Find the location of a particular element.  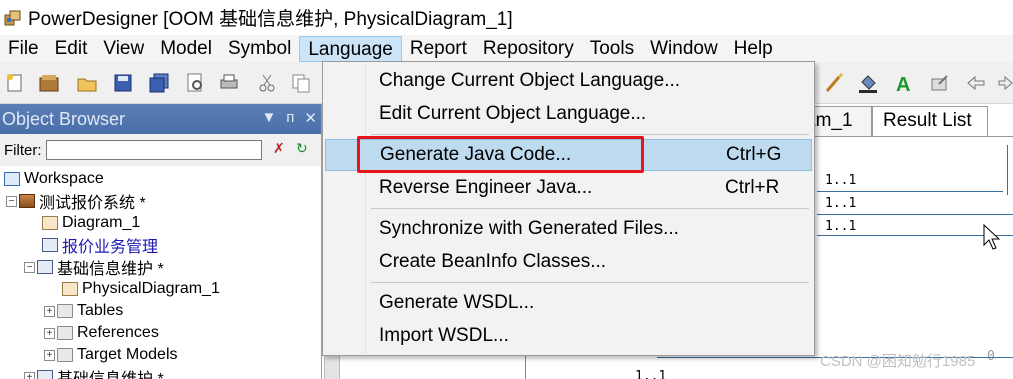

tree-item-references: + References is located at coordinates (101, 333).